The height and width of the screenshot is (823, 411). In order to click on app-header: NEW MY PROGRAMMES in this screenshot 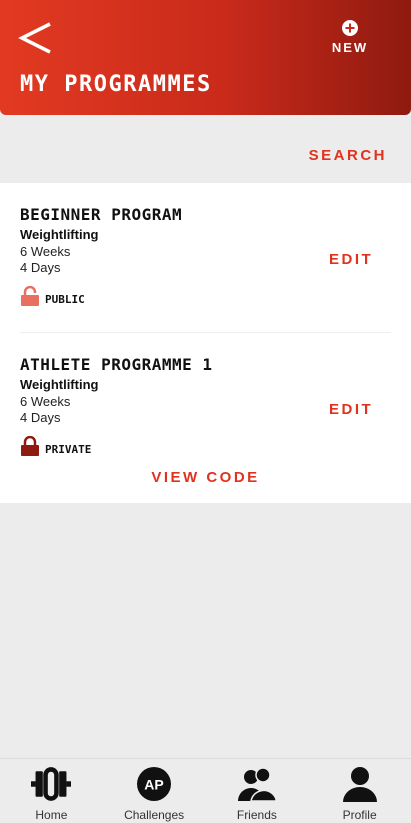, I will do `click(205, 57)`.